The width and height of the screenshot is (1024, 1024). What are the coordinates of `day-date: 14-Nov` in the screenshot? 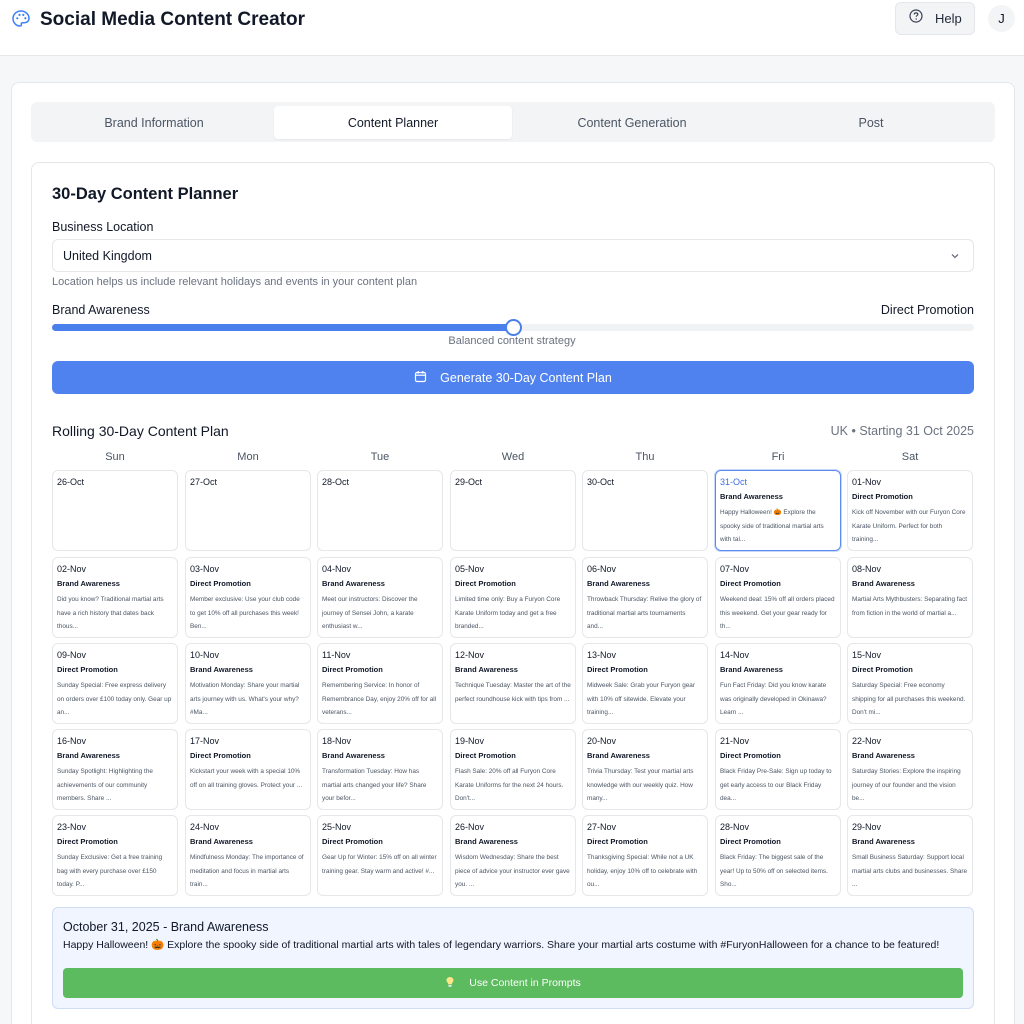 It's located at (735, 655).